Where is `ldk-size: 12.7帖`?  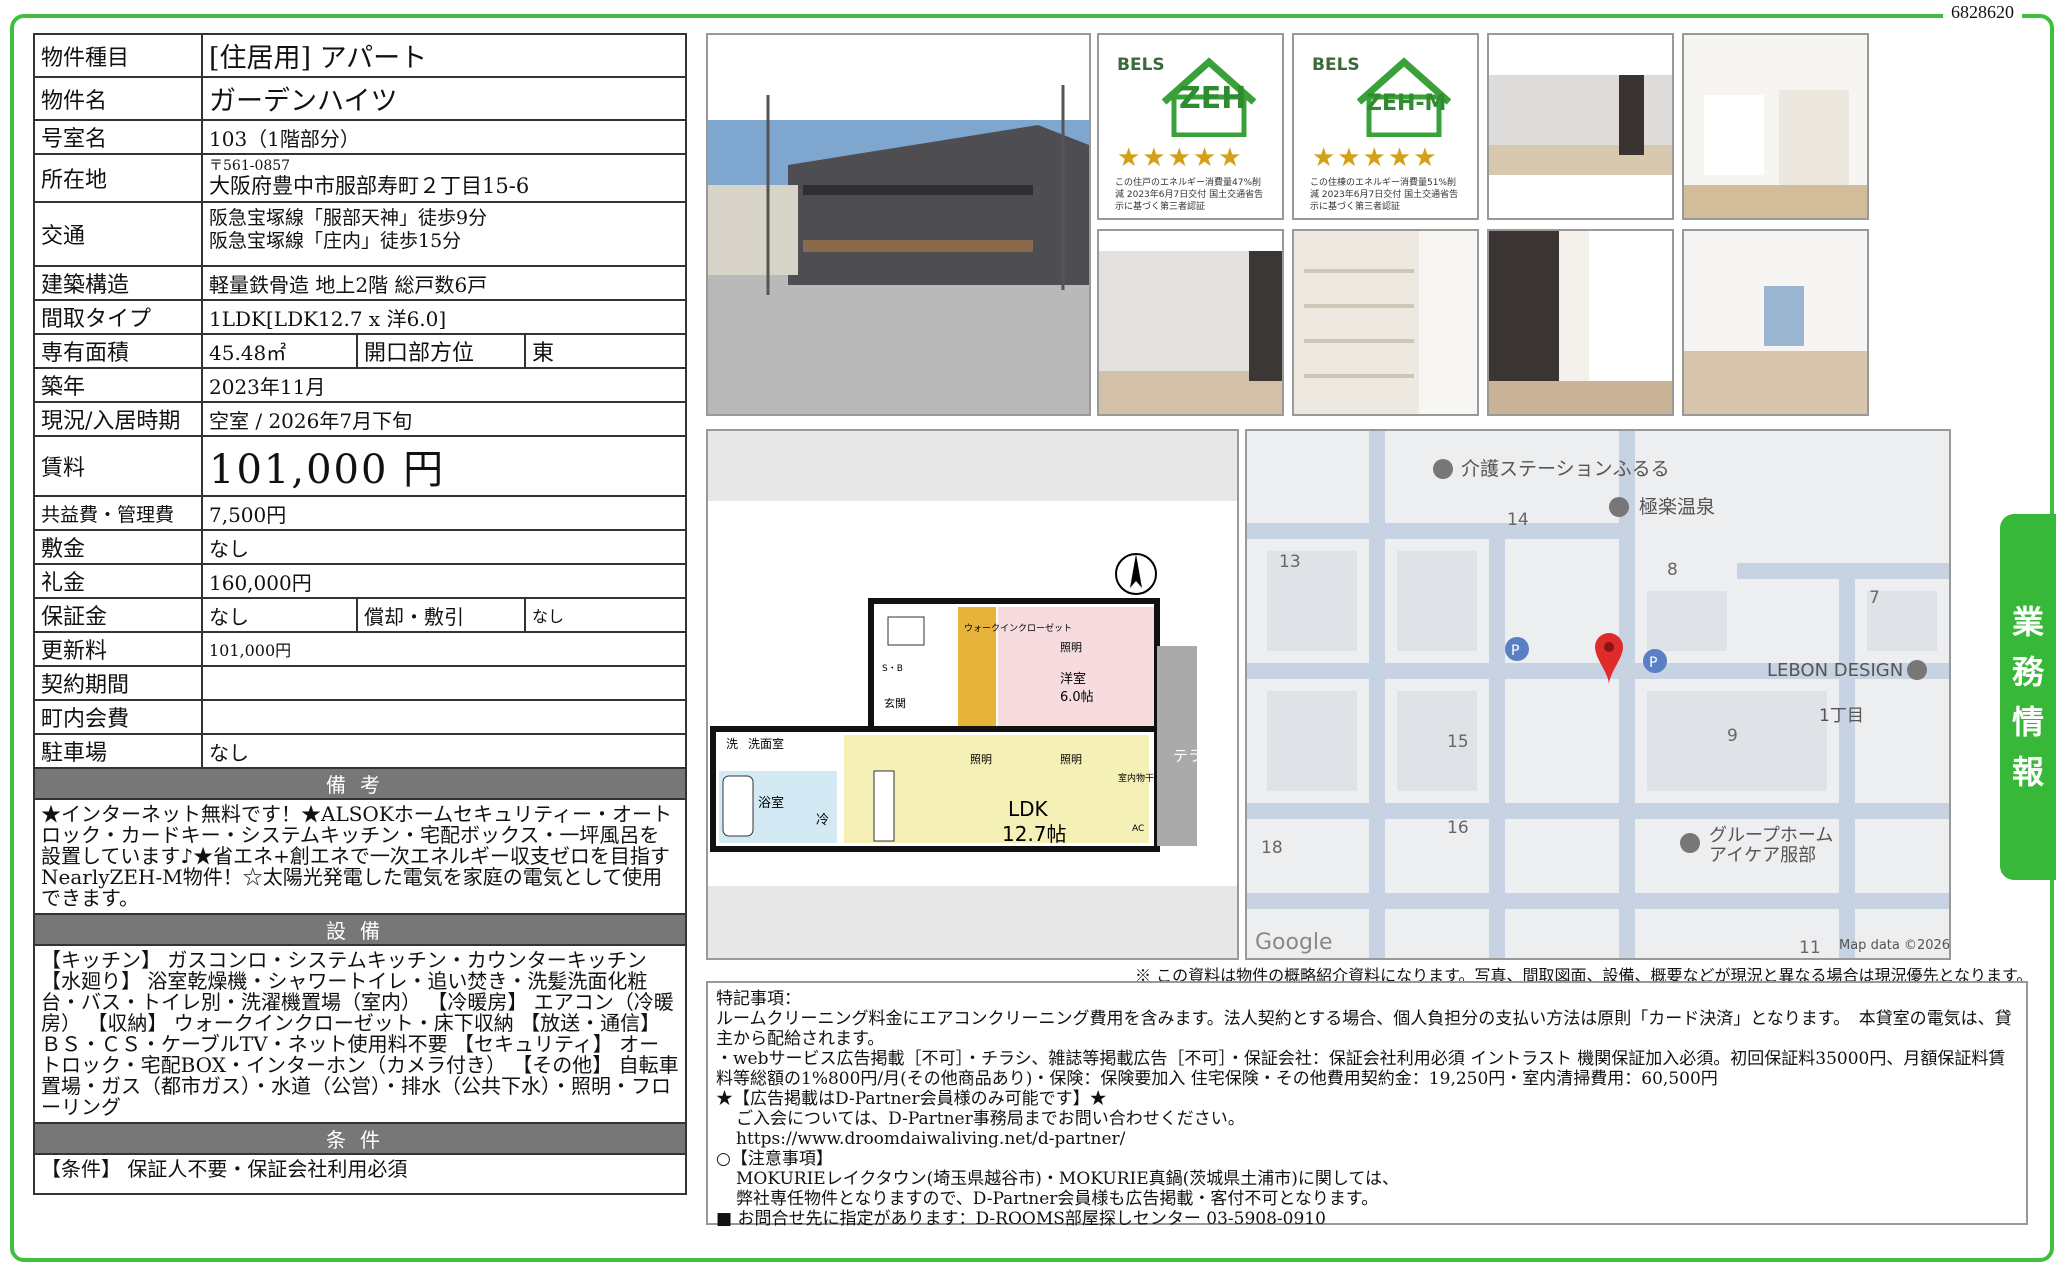 ldk-size: 12.7帖 is located at coordinates (1034, 834).